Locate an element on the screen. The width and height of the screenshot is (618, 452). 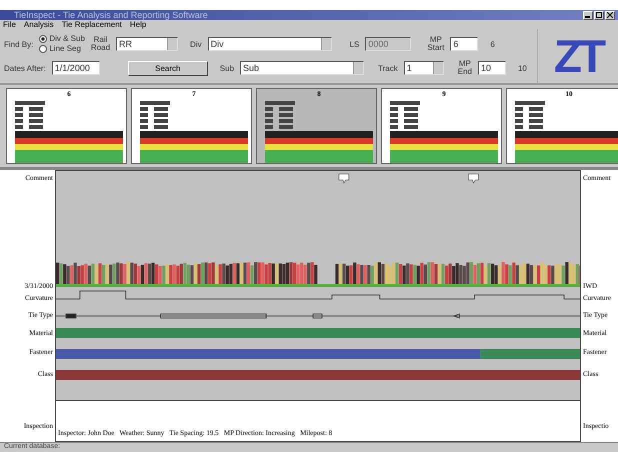
maximize-button is located at coordinates (599, 15).